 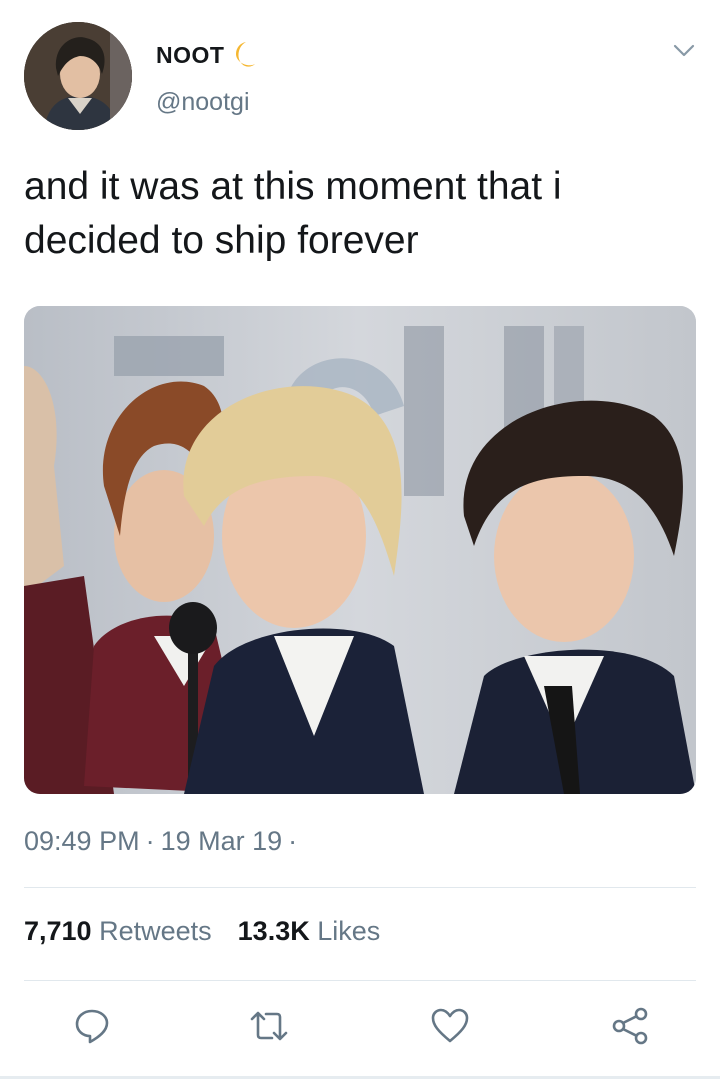 I want to click on like-icon, so click(x=450, y=1026).